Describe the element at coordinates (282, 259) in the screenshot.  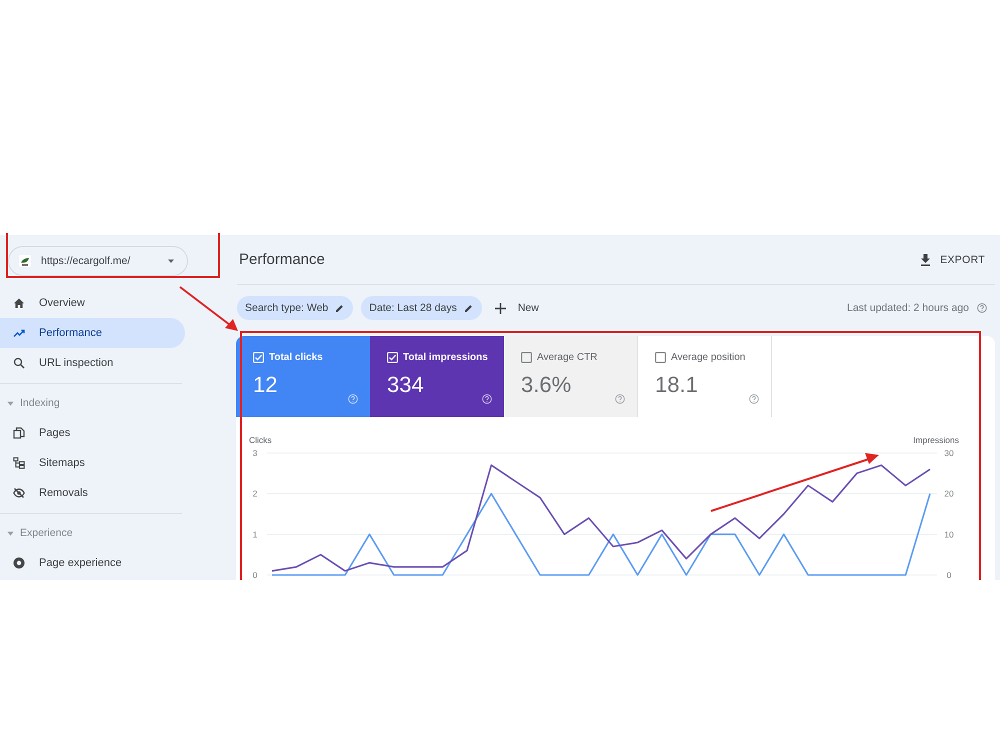
I see `page-title: Performance` at that location.